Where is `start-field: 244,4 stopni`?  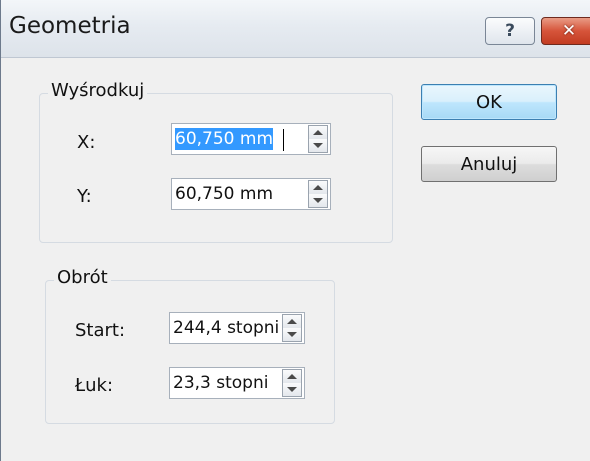 start-field: 244,4 stopni is located at coordinates (237, 328).